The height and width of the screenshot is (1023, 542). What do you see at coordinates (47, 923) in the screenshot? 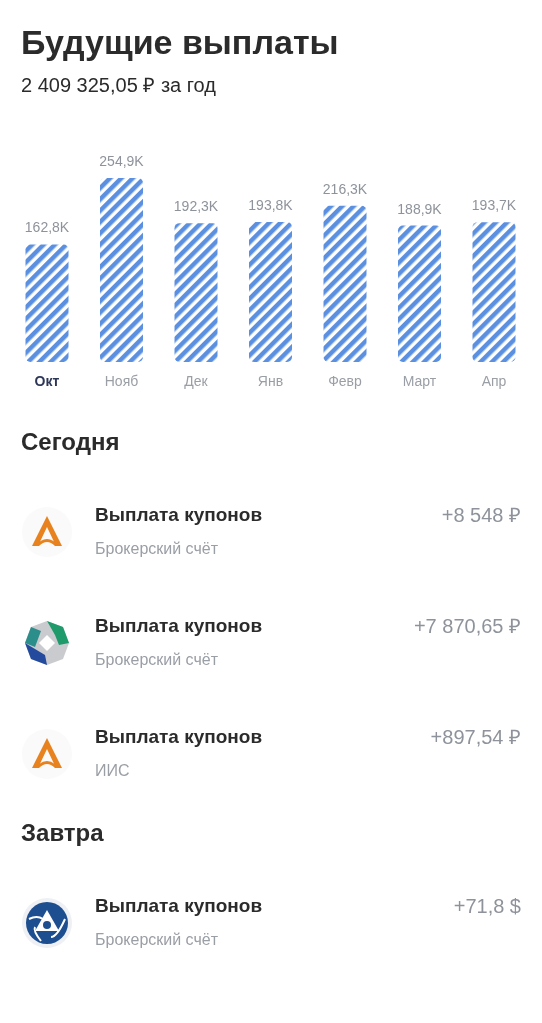
I see `atom-logo-icon` at bounding box center [47, 923].